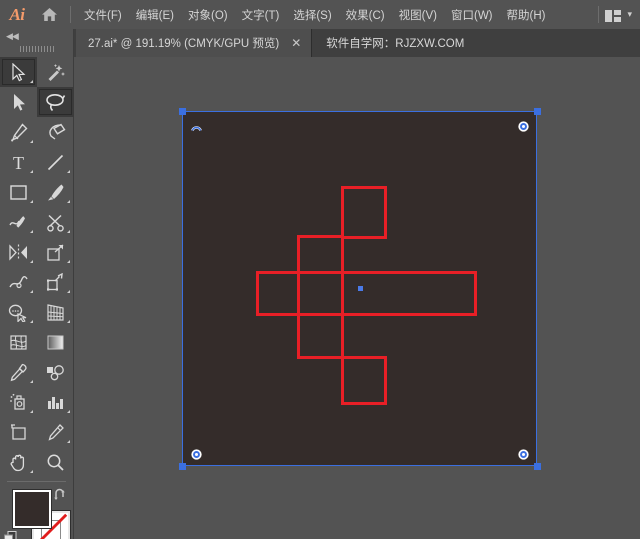 Image resolution: width=640 pixels, height=539 pixels. I want to click on fill-stroke-controls, so click(36, 512).